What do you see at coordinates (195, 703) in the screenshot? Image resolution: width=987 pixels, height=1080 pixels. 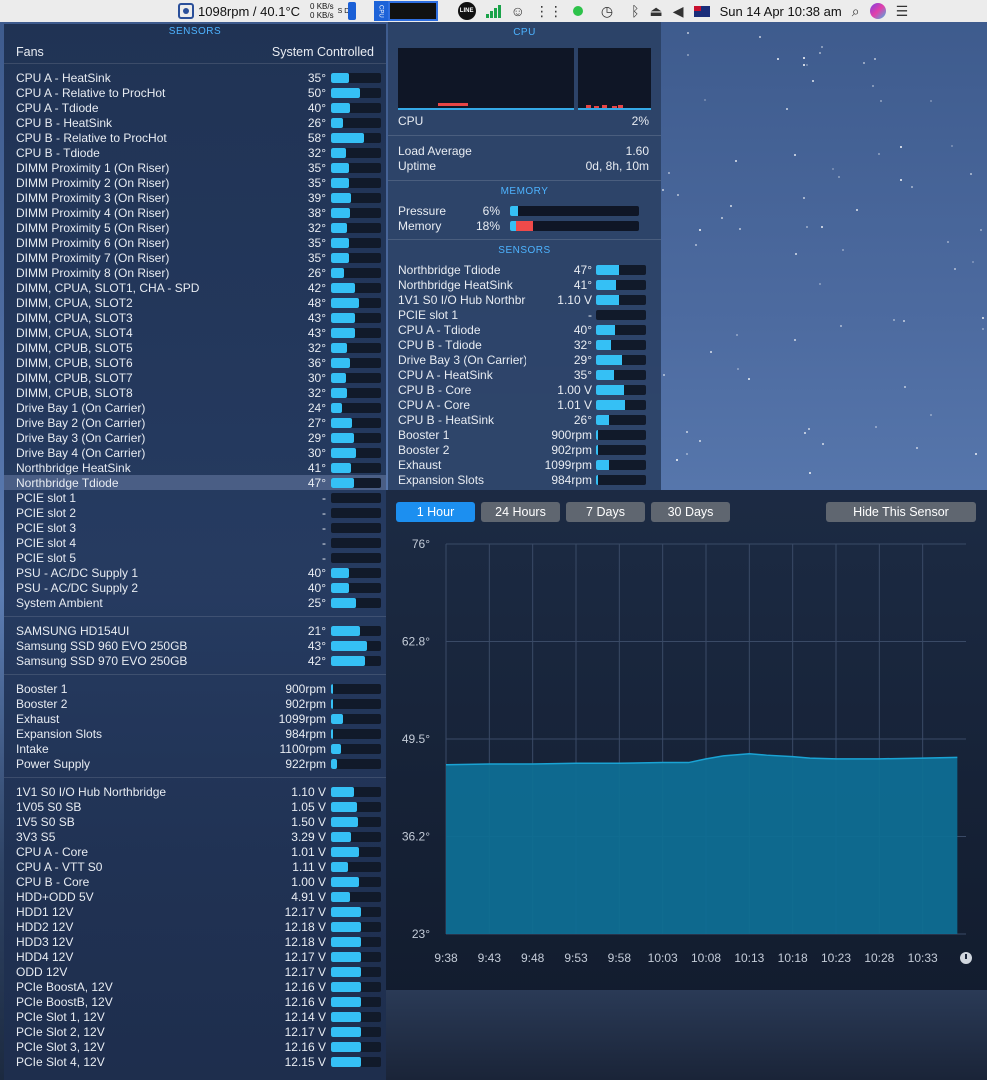 I see `sensor-row: Booster 2 902rpm` at bounding box center [195, 703].